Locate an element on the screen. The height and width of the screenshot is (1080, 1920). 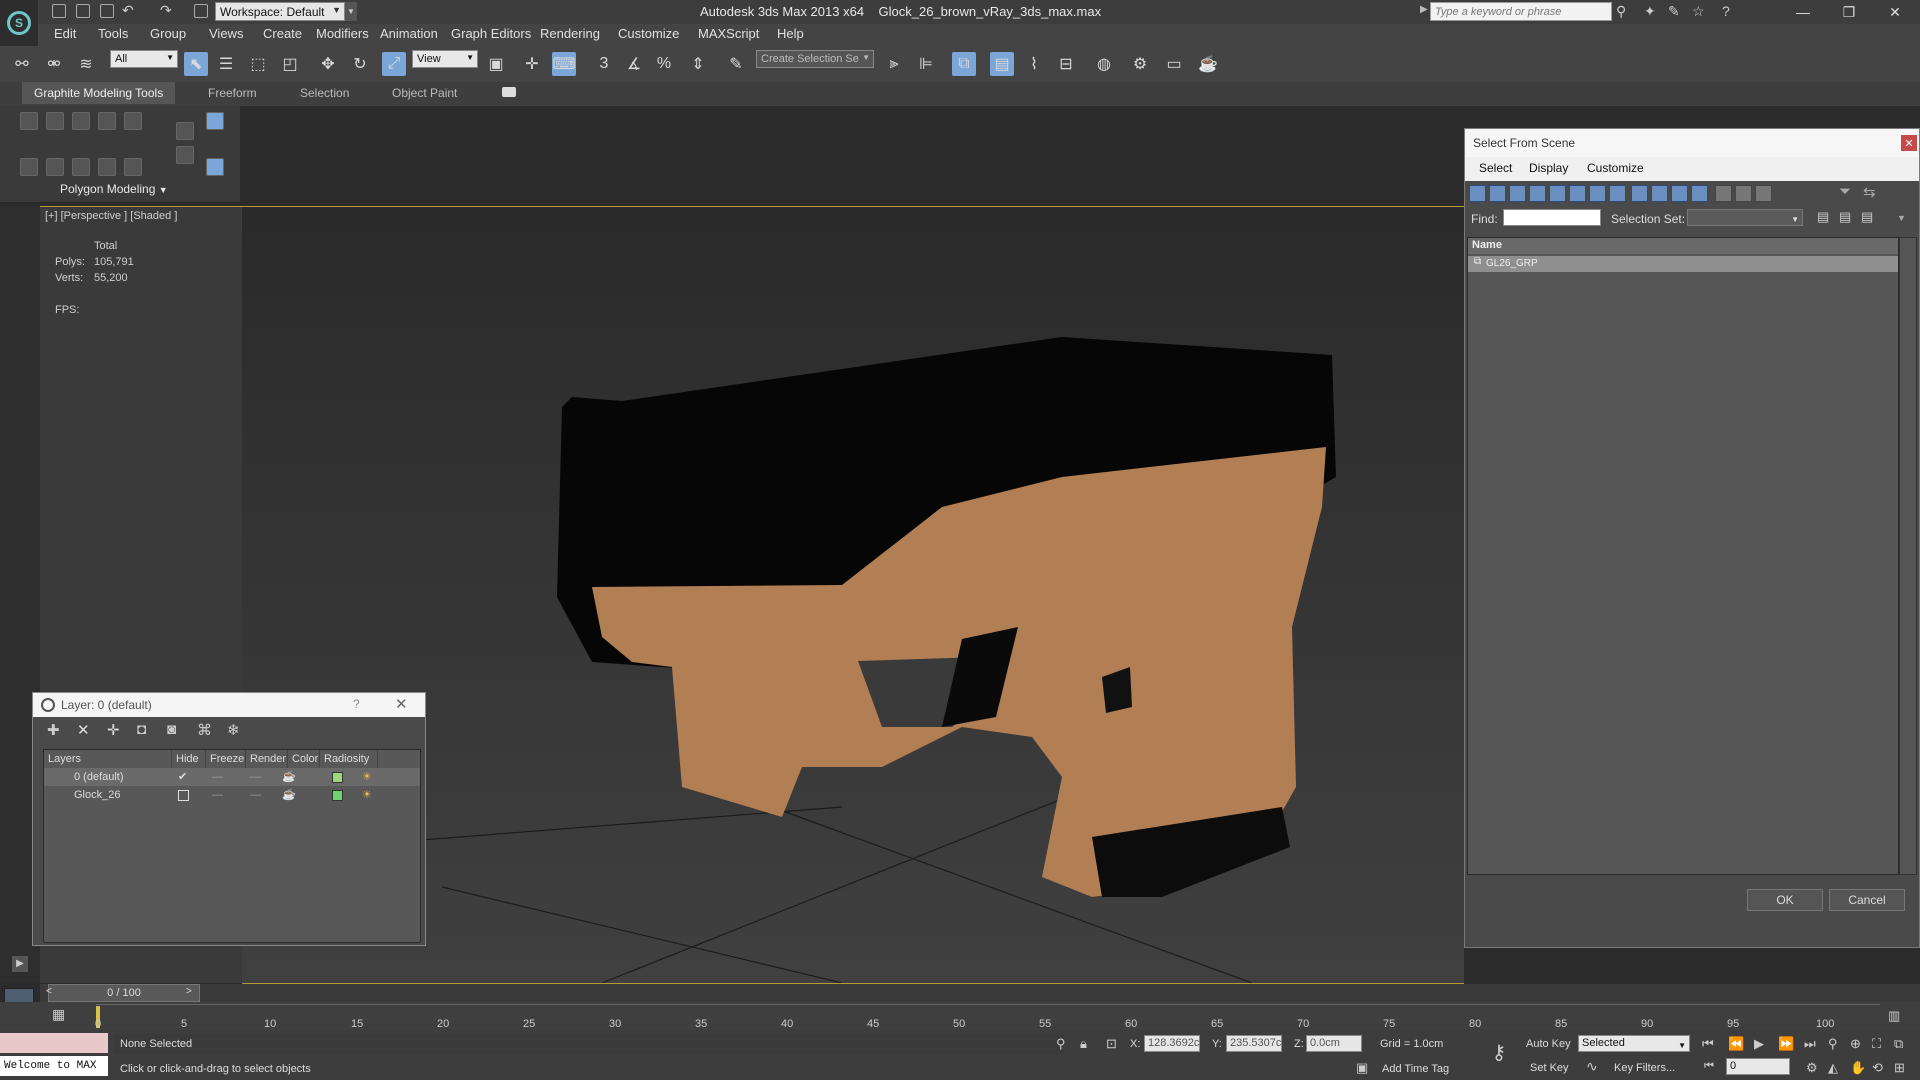
column-render: Render is located at coordinates (267, 759).